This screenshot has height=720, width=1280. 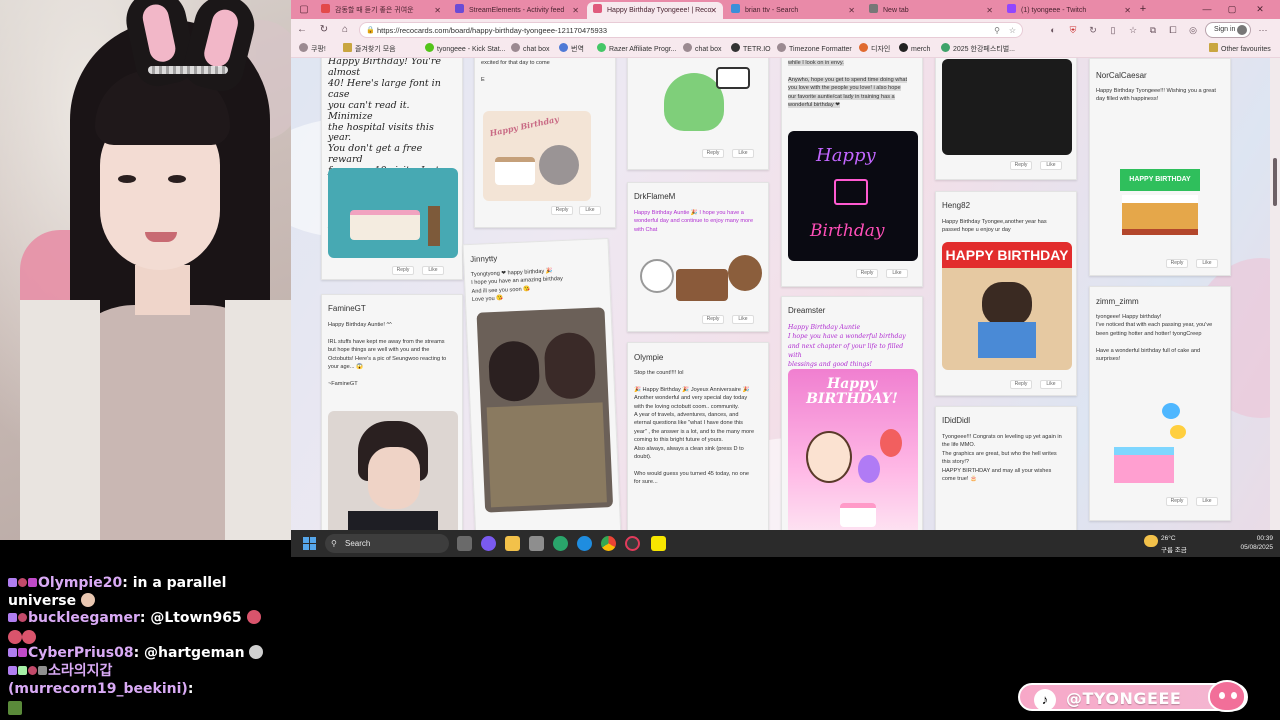 I want to click on bookmark-item: merch, so click(x=914, y=49).